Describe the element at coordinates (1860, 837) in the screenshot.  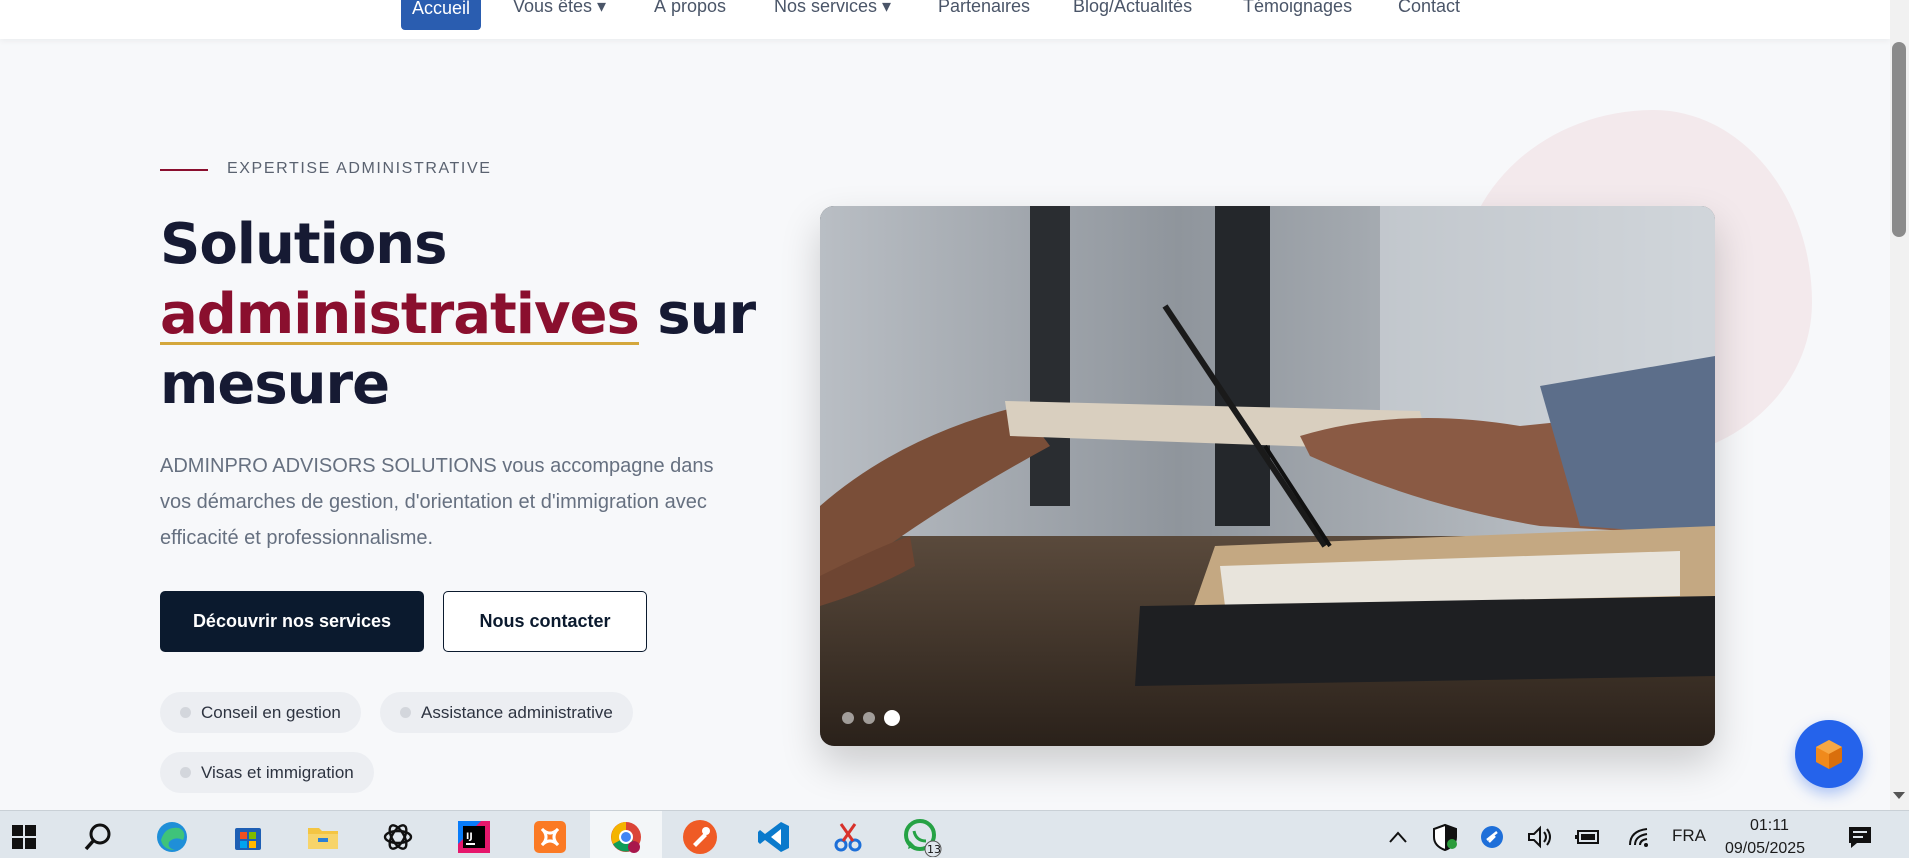
I see `notification-center-icon` at that location.